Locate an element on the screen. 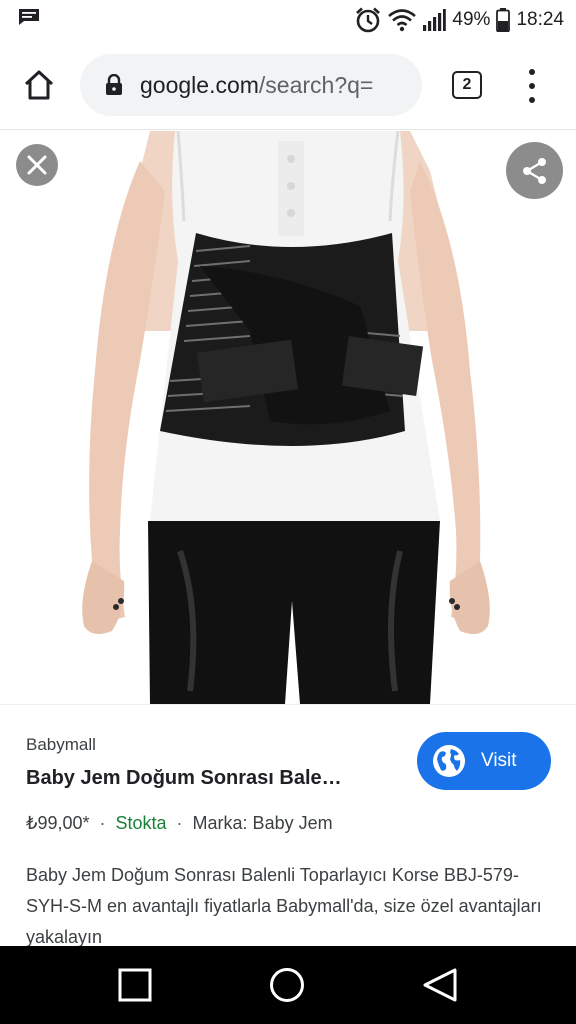 The height and width of the screenshot is (1024, 576). product-brand: Marka: Baby Jem is located at coordinates (262, 823).